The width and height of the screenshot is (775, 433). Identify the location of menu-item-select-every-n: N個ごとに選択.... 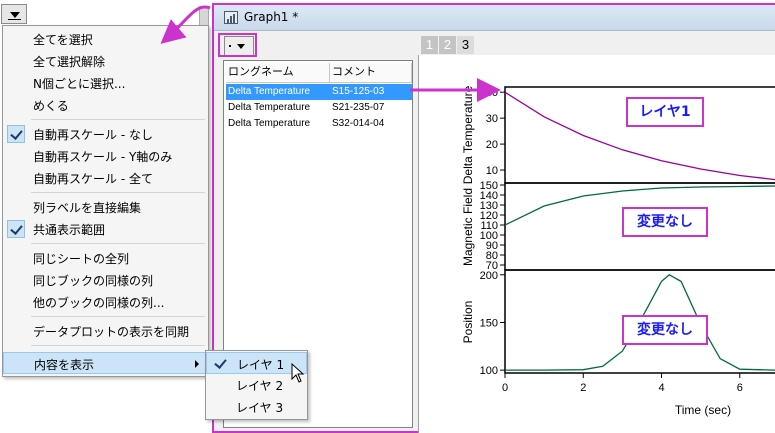
(105, 83).